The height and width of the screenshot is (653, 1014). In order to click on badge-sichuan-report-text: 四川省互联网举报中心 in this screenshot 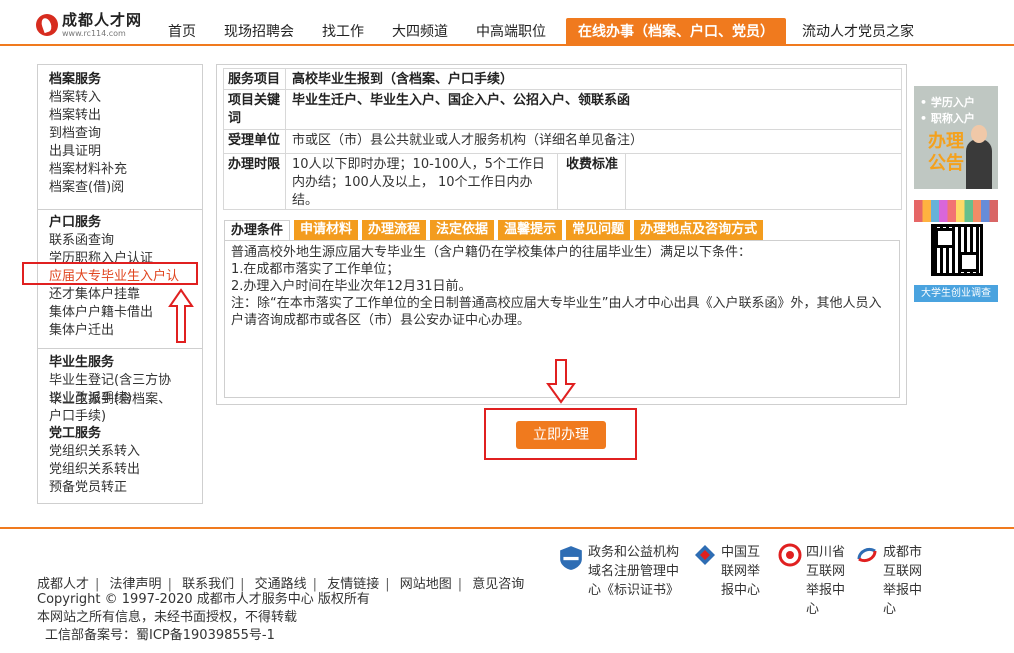, I will do `click(826, 581)`.